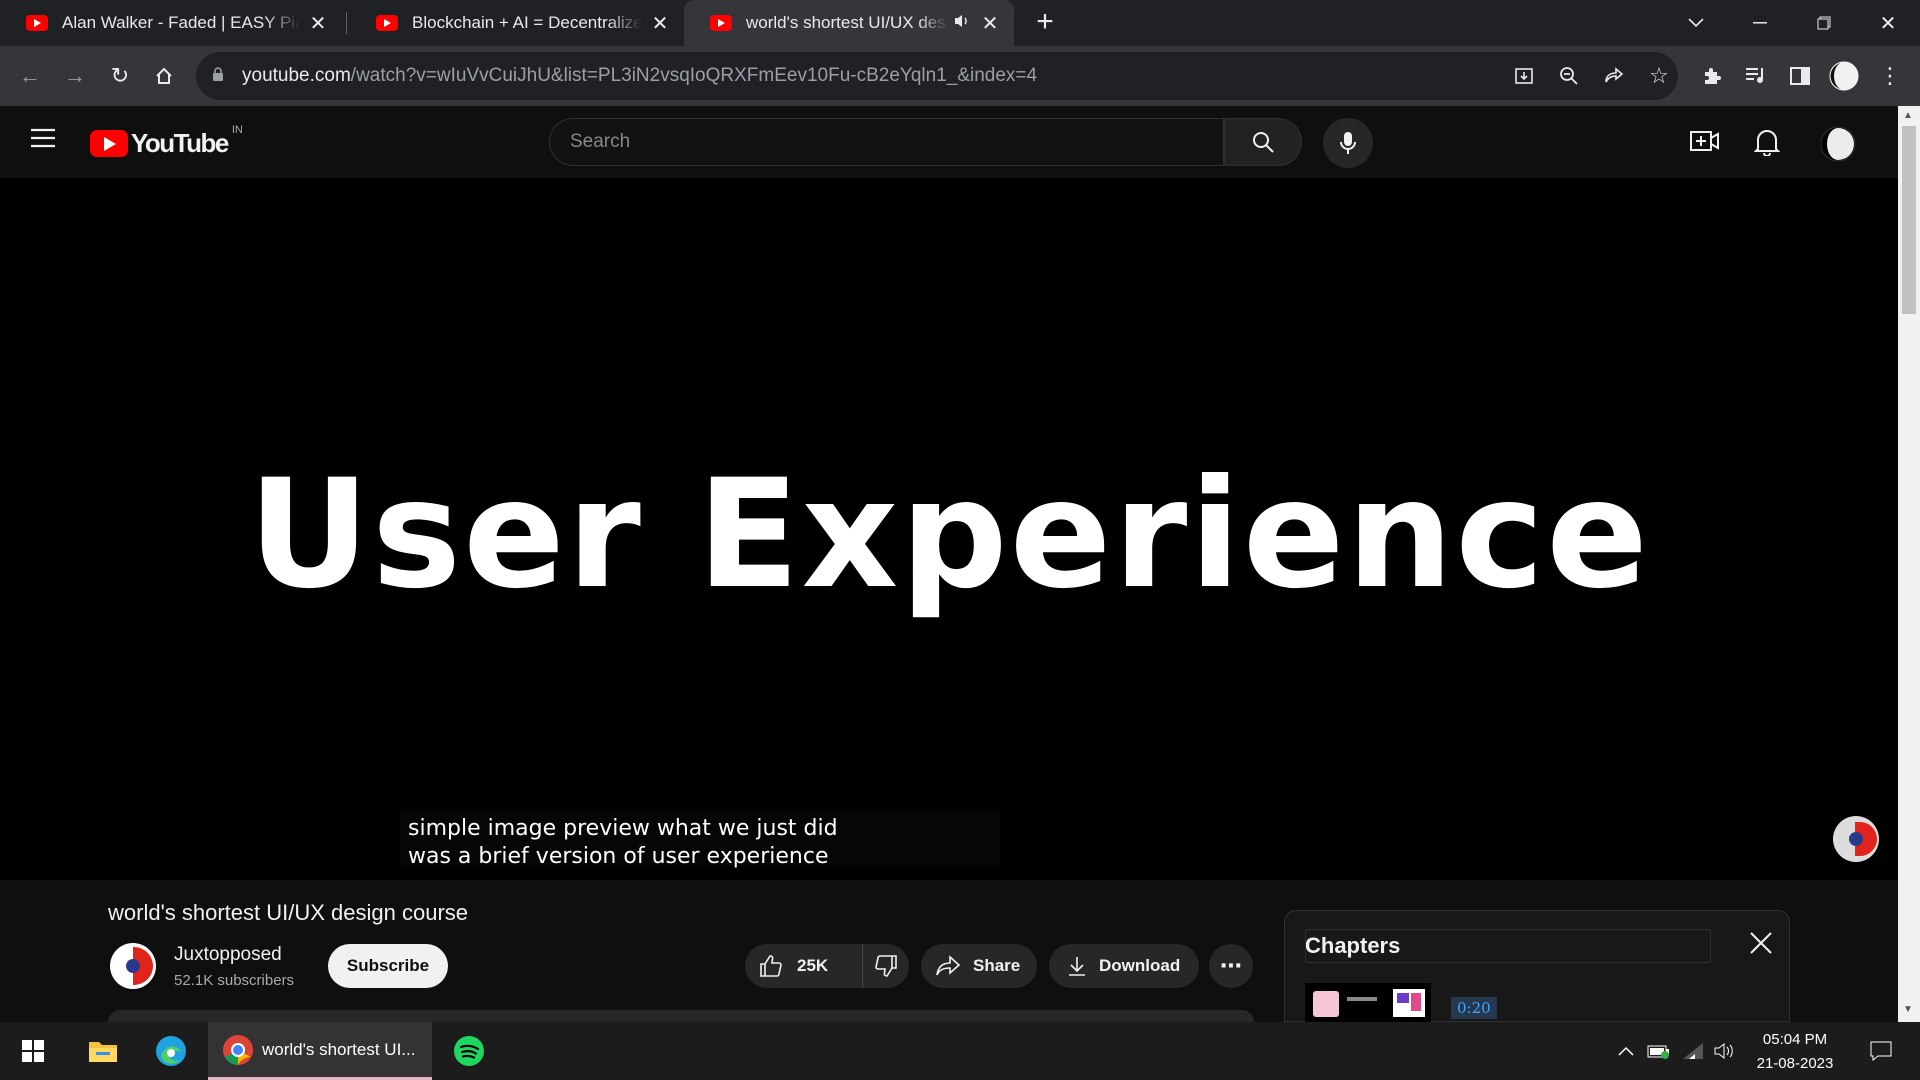  Describe the element at coordinates (623, 828) in the screenshot. I see `caption-line: simple image preview what we just did` at that location.